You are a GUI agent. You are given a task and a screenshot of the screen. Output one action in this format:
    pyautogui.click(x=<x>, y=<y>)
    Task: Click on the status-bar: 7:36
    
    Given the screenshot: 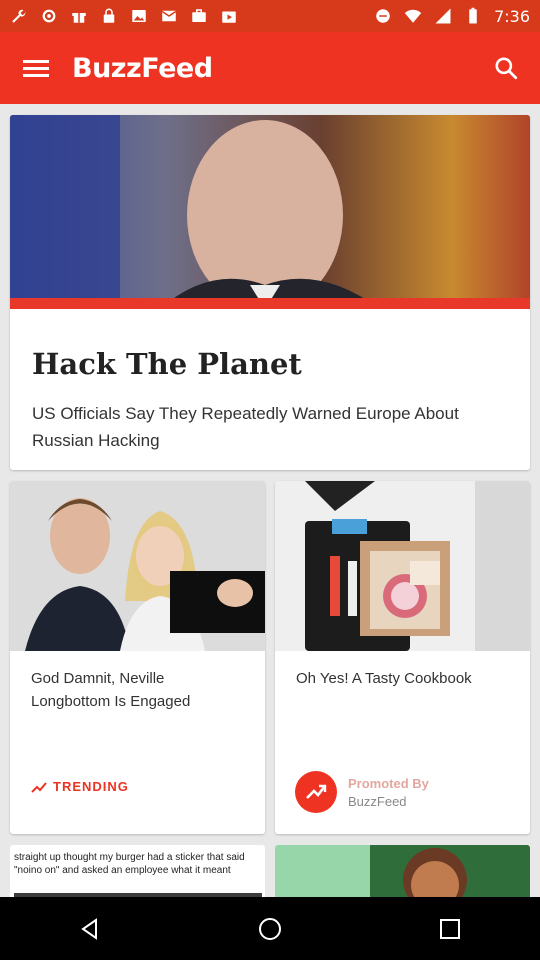 What is the action you would take?
    pyautogui.click(x=270, y=16)
    